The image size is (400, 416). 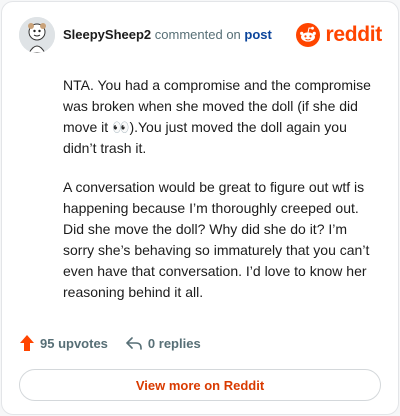 I want to click on post-link: post, so click(x=257, y=34).